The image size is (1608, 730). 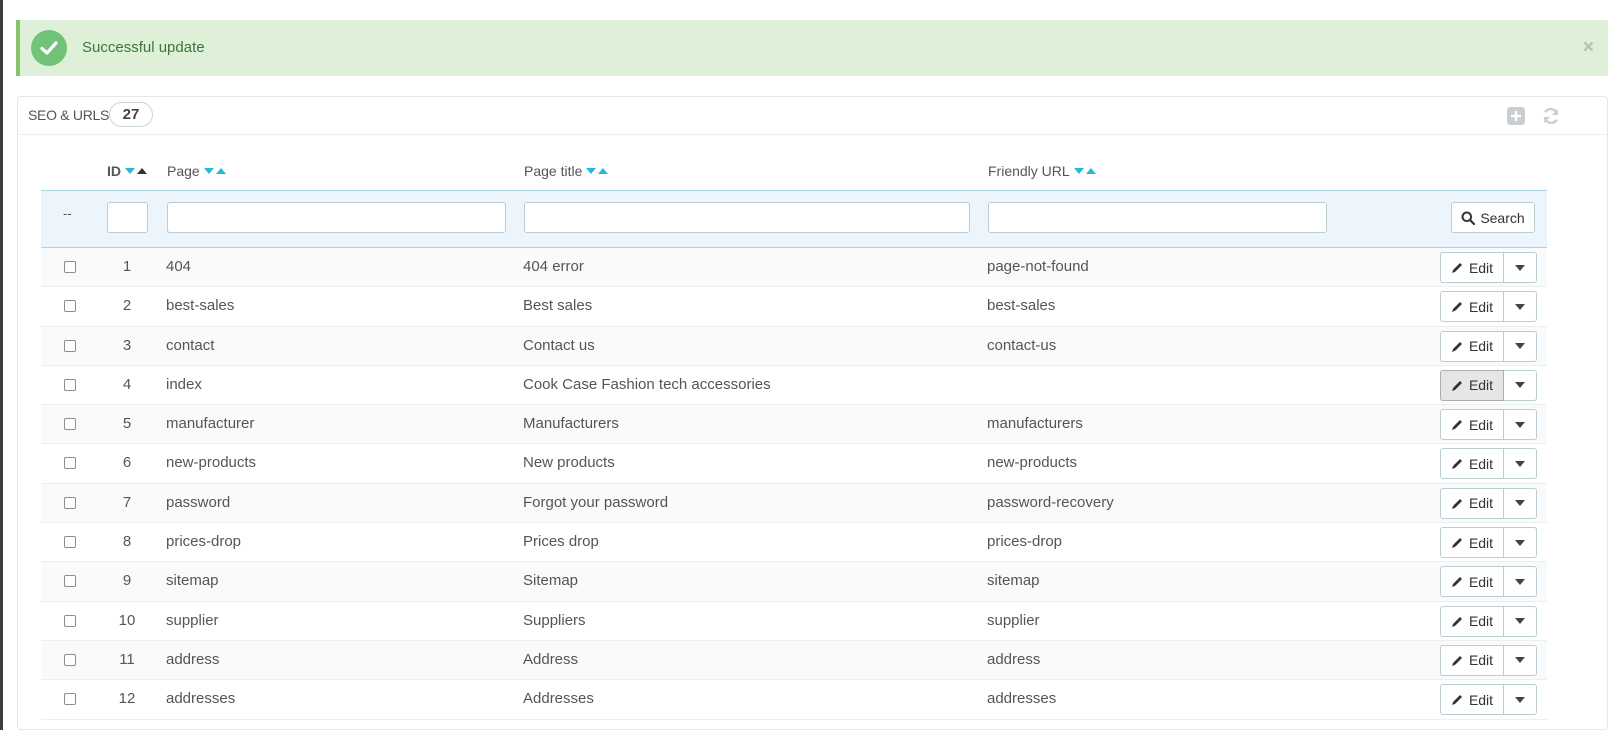 I want to click on row-page-title: Sitemap, so click(x=551, y=581).